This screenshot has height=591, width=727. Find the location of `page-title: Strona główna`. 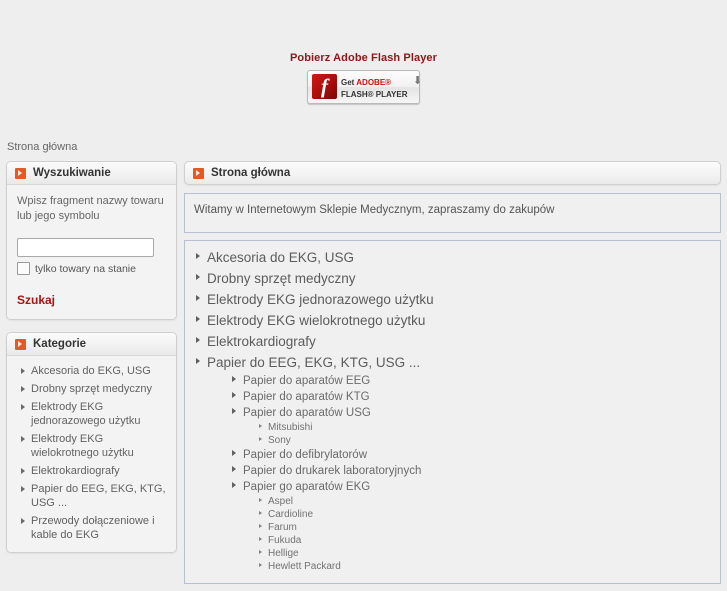

page-title: Strona główna is located at coordinates (251, 173).